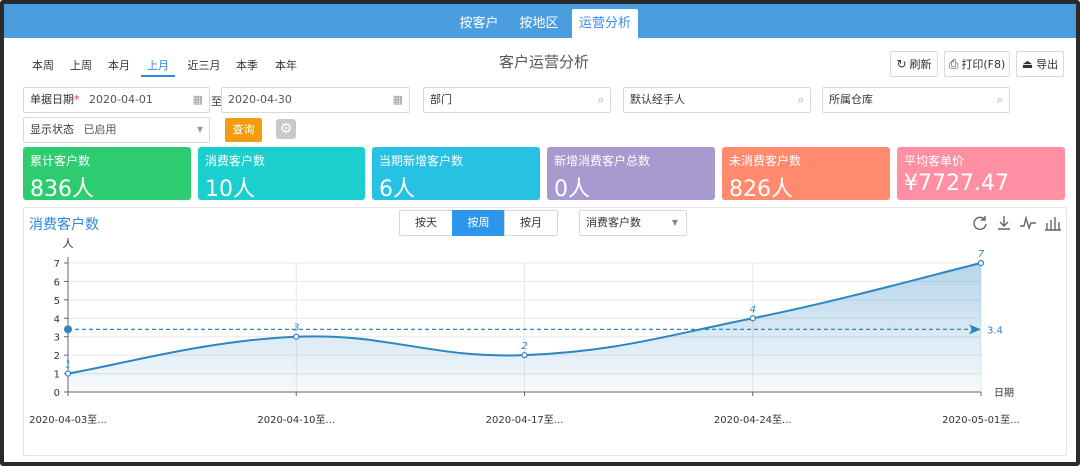 Image resolution: width=1080 pixels, height=466 pixels. I want to click on y-tick-label: 7, so click(57, 264).